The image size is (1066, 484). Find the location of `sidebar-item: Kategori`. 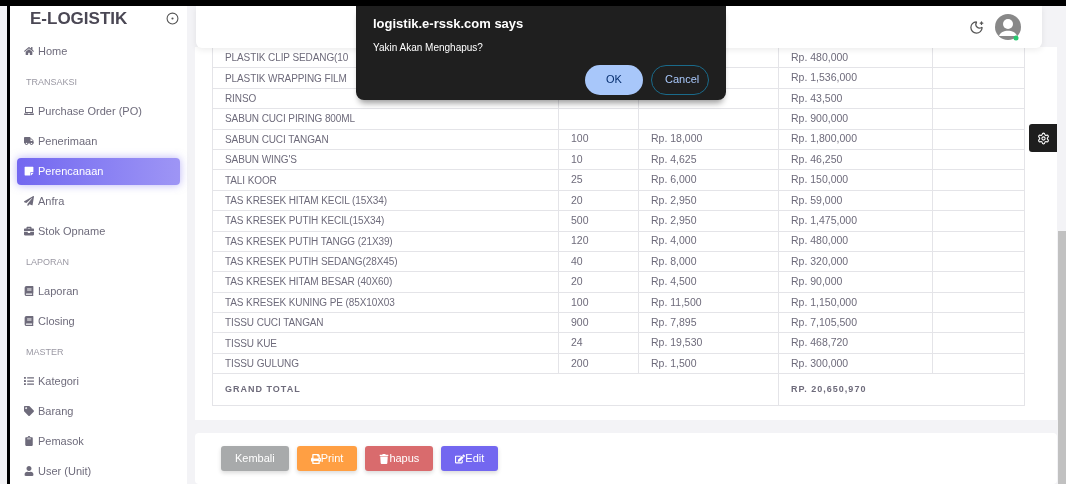

sidebar-item: Kategori is located at coordinates (98, 381).